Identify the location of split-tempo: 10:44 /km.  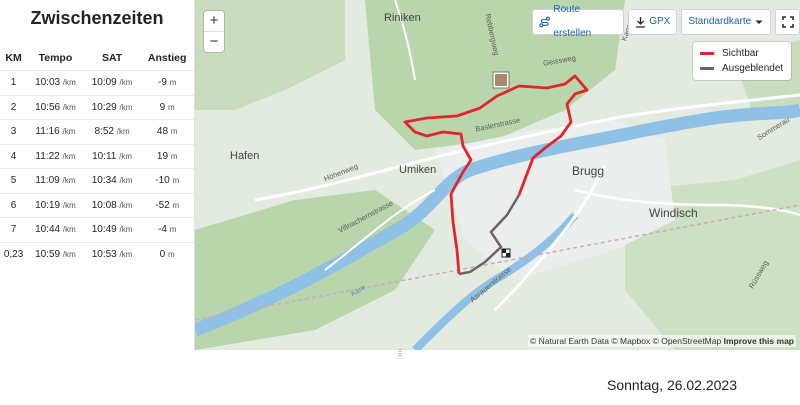
(55, 229).